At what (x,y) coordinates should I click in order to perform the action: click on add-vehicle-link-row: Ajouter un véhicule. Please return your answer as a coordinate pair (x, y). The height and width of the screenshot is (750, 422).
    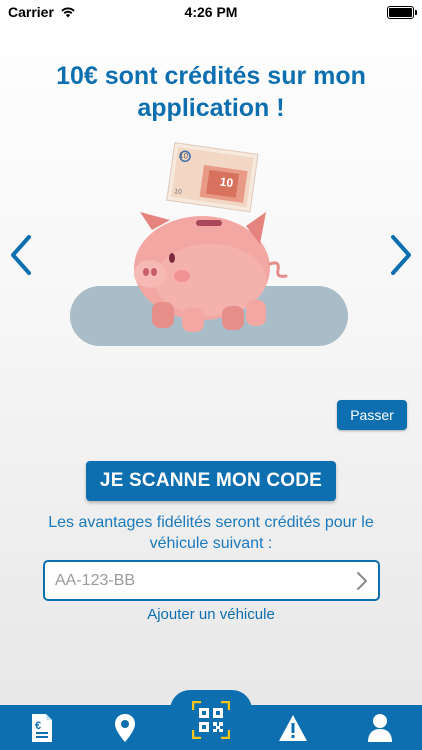
    Looking at the image, I should click on (211, 614).